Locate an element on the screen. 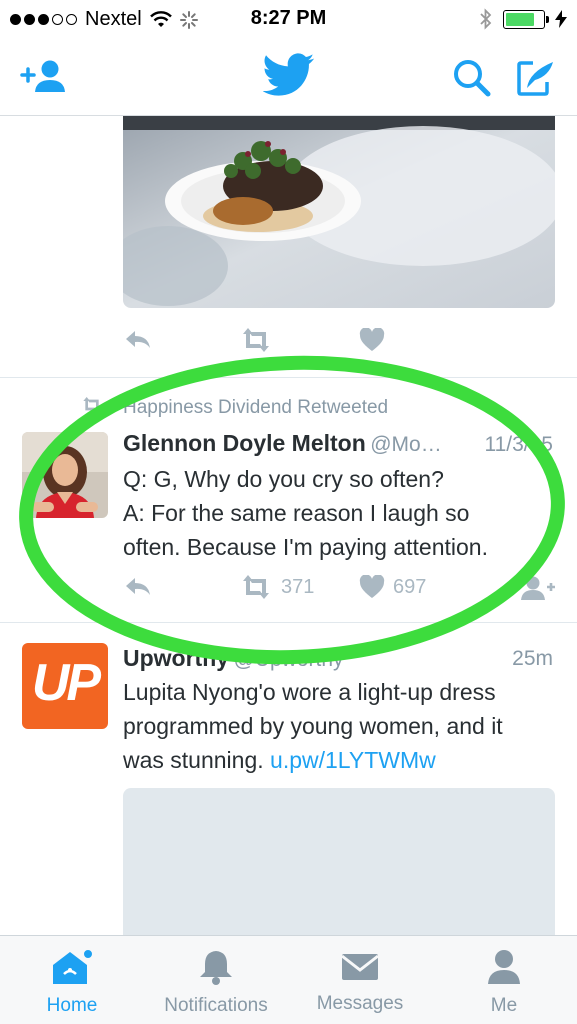  tweet-link: u.pw/1LYTWMw is located at coordinates (353, 760).